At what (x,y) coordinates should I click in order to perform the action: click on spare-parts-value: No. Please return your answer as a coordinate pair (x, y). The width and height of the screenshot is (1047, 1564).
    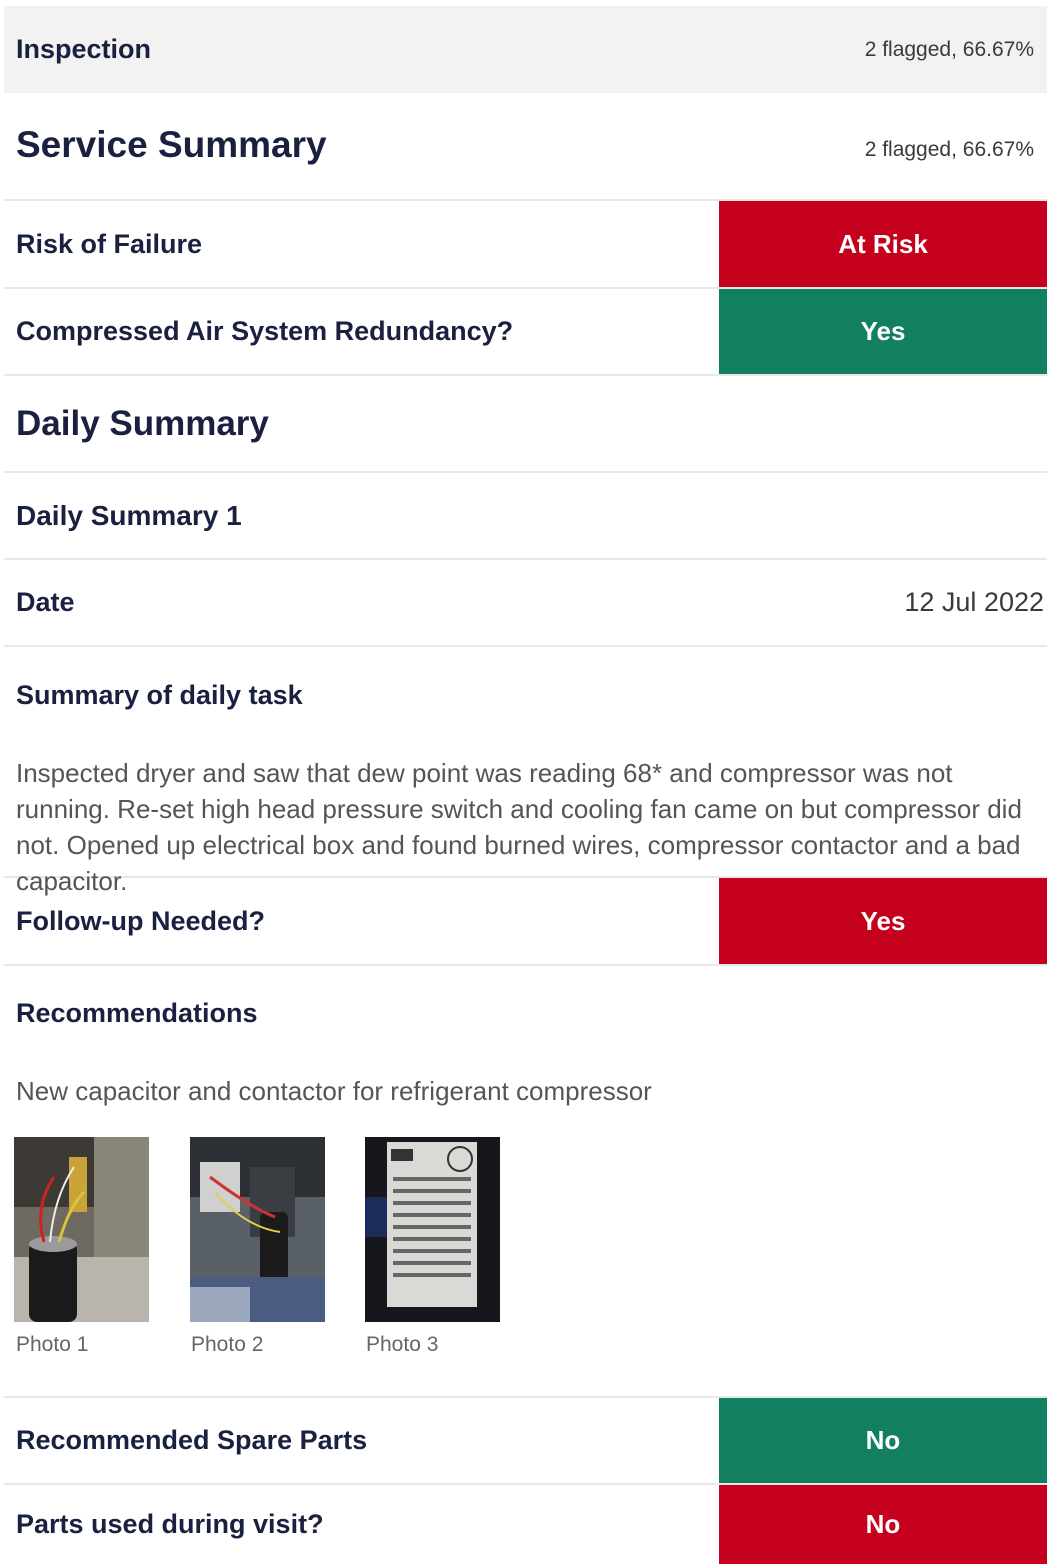
    Looking at the image, I should click on (883, 1440).